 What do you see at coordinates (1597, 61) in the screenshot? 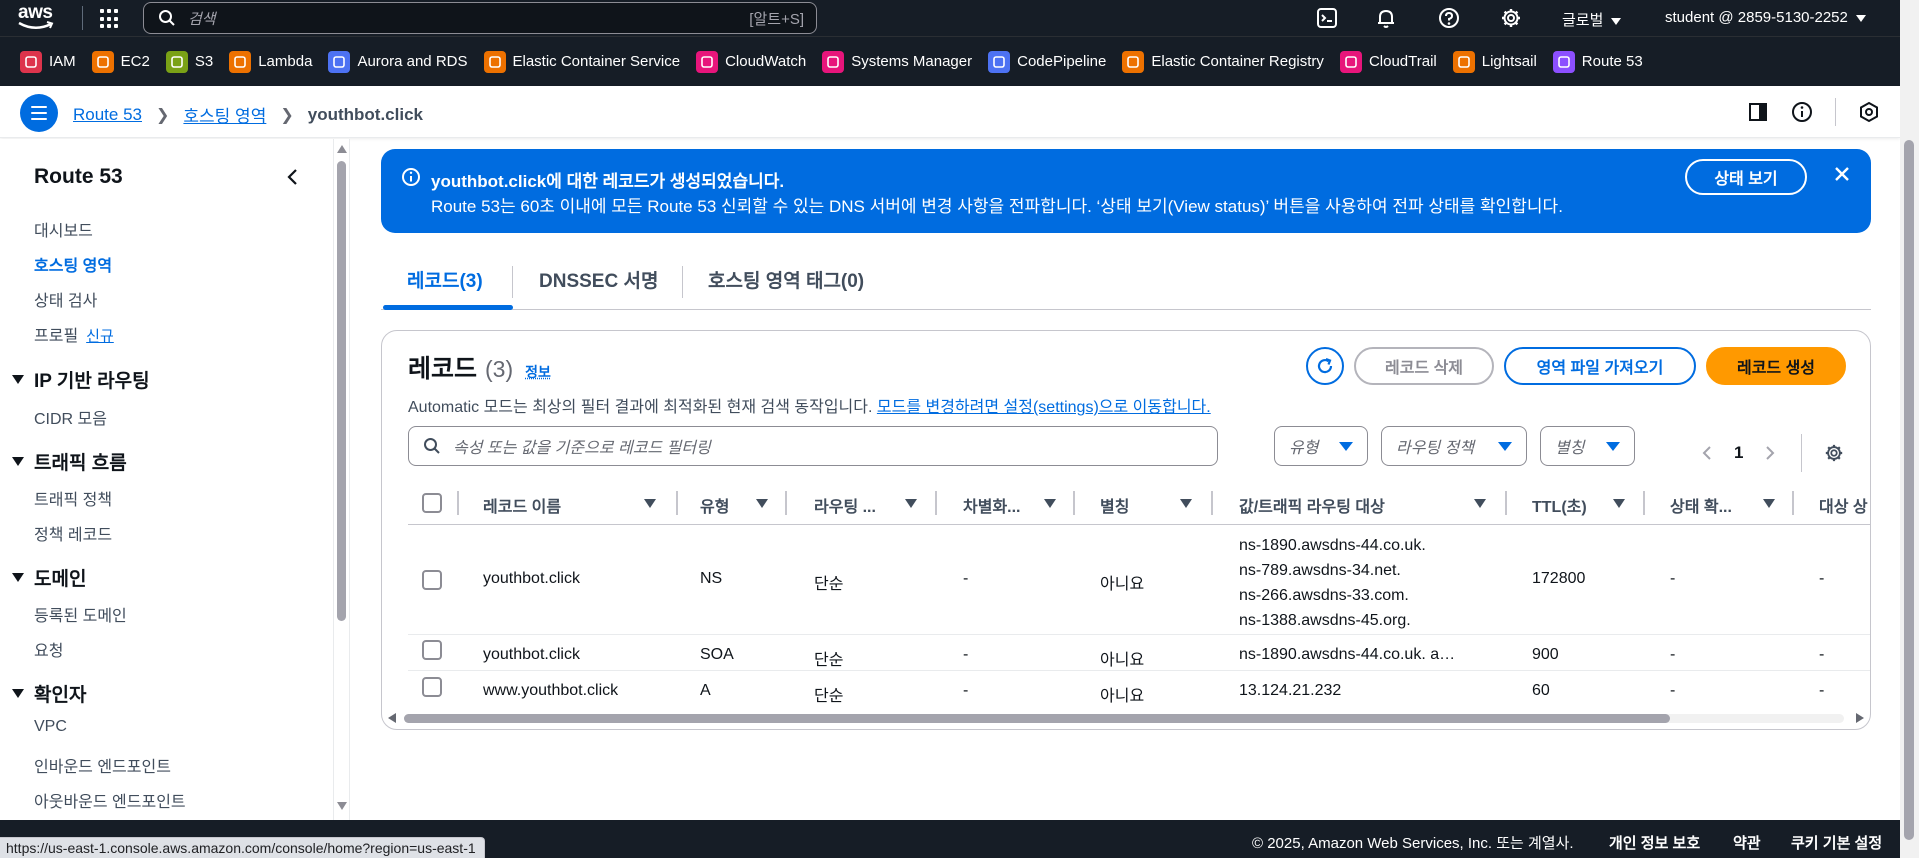
I see `favorite-route53: Route 53` at bounding box center [1597, 61].